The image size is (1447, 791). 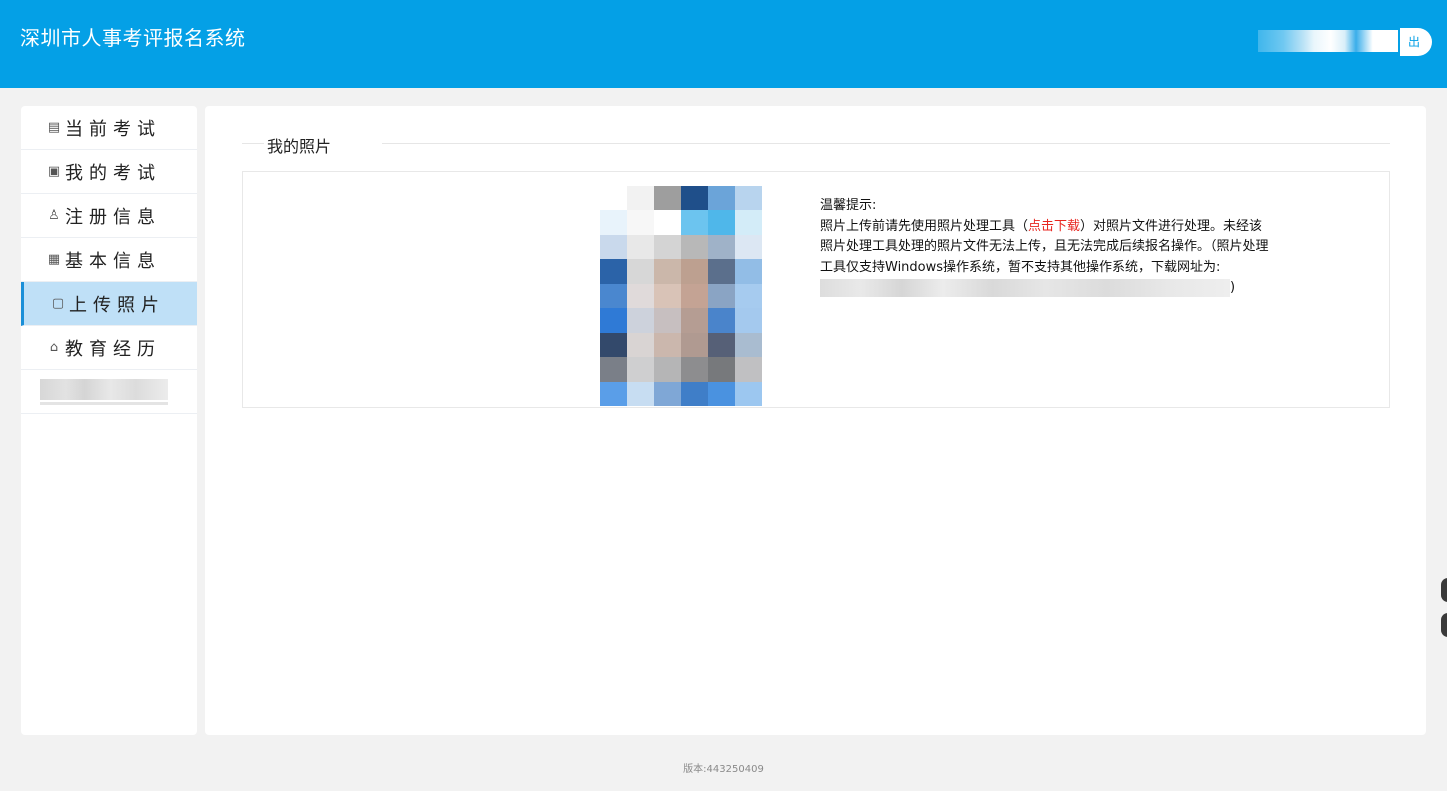 What do you see at coordinates (109, 392) in the screenshot?
I see `sidebar-item-blurred` at bounding box center [109, 392].